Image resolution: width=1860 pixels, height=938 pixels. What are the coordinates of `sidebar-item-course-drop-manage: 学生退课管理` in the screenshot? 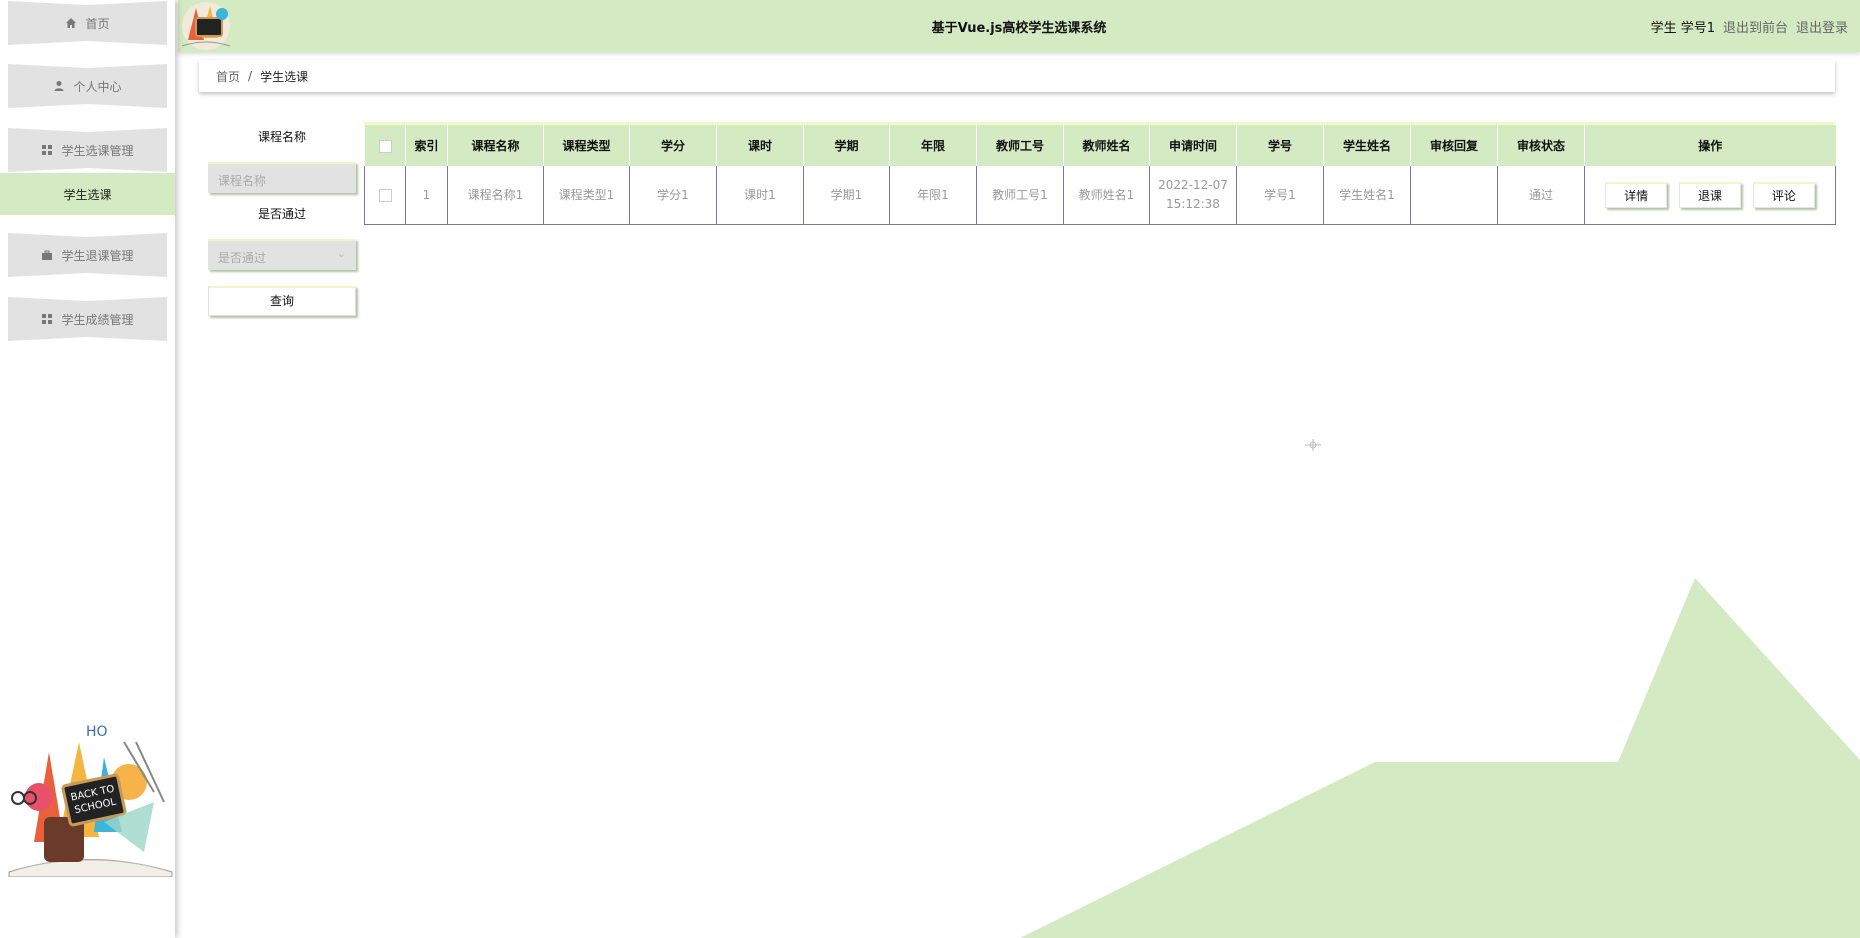 It's located at (87, 255).